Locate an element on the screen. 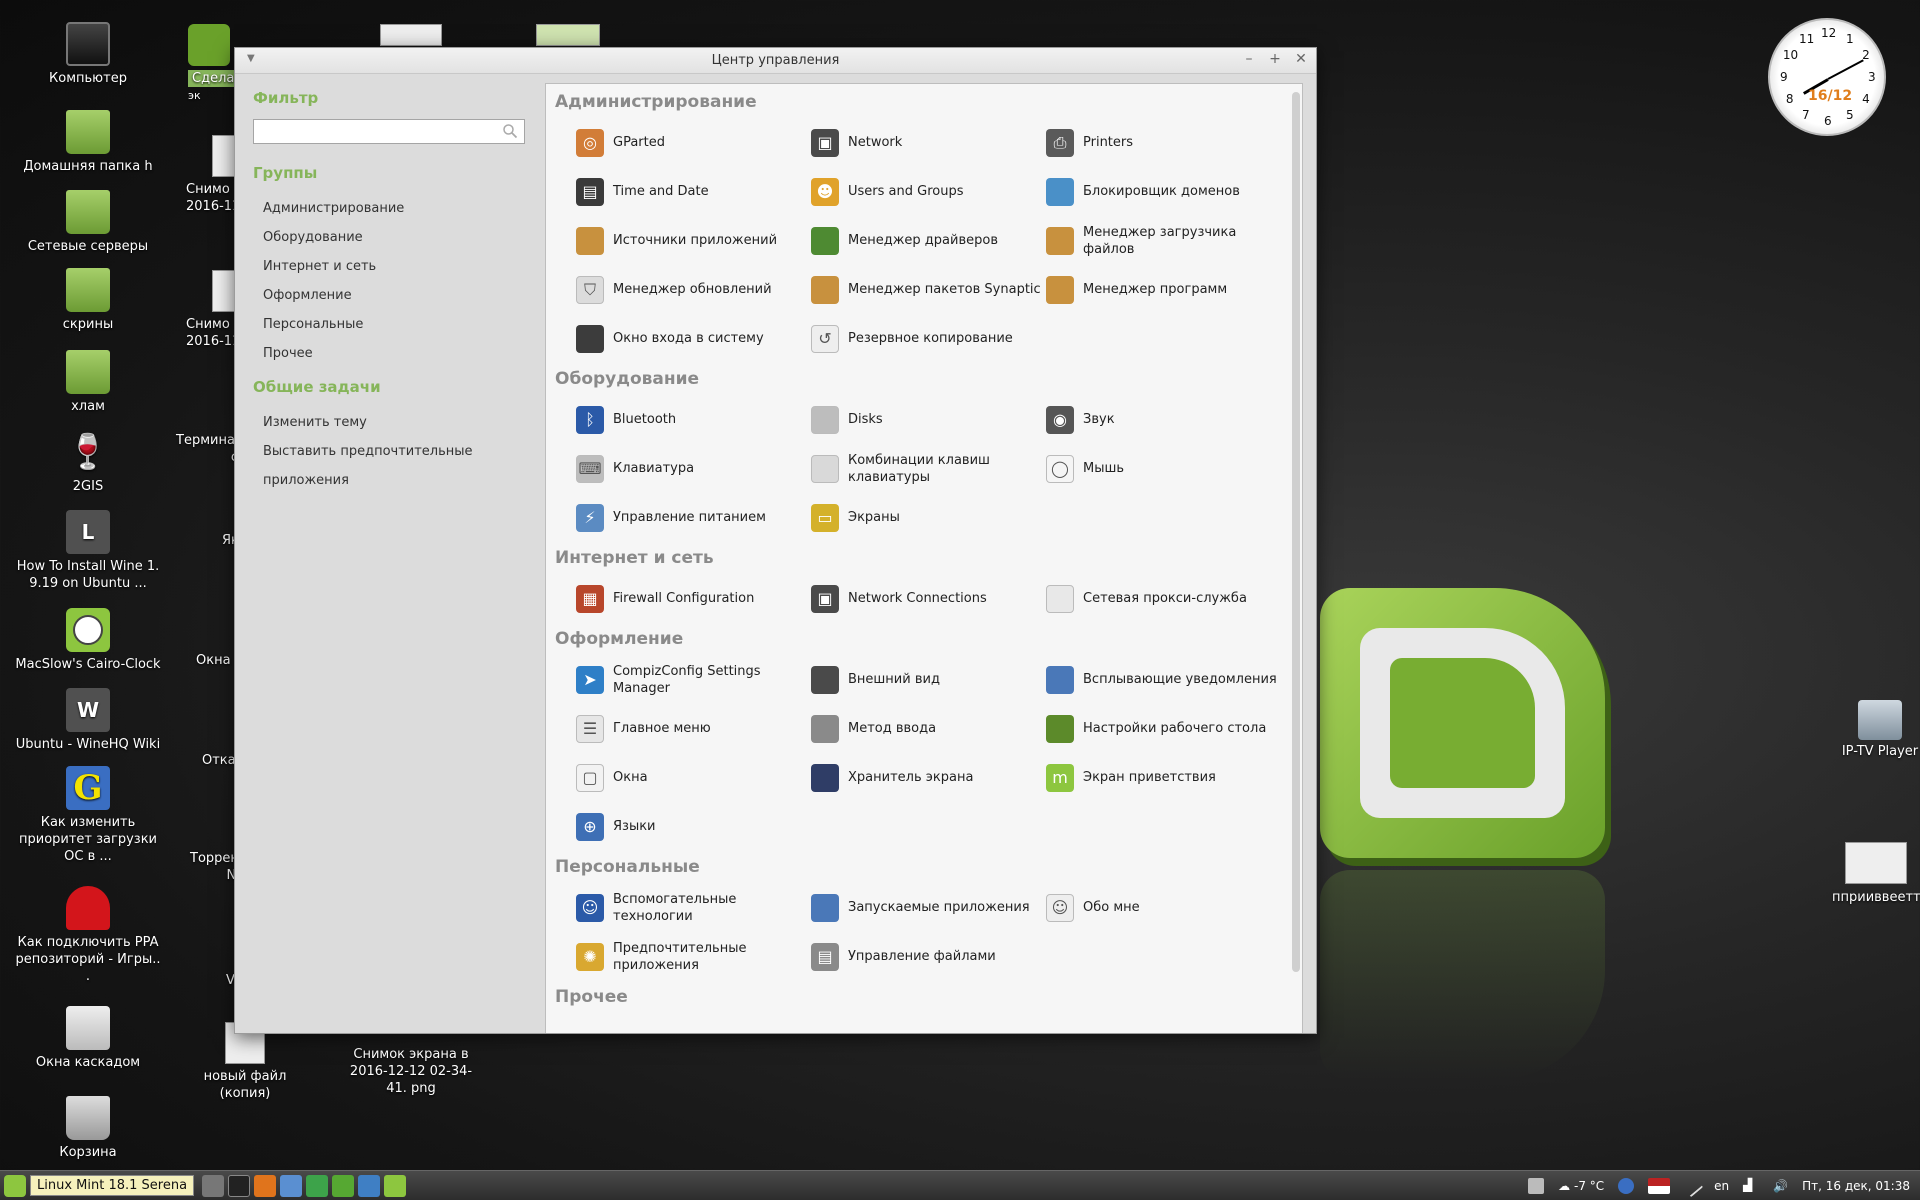  scrollbar is located at coordinates (1296, 532).